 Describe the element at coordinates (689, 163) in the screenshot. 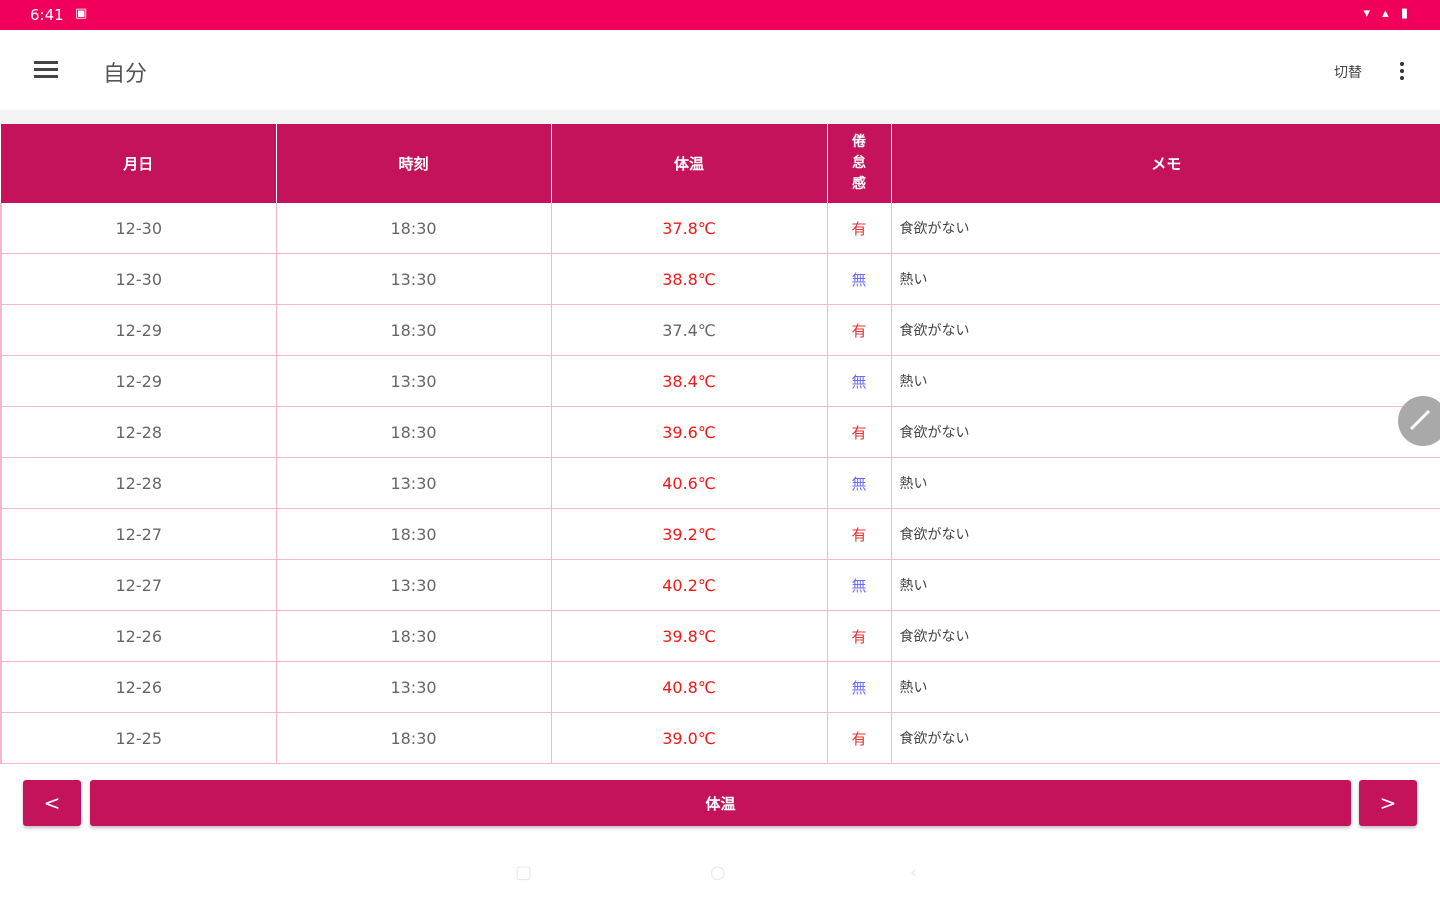

I see `header-temp: 体温` at that location.